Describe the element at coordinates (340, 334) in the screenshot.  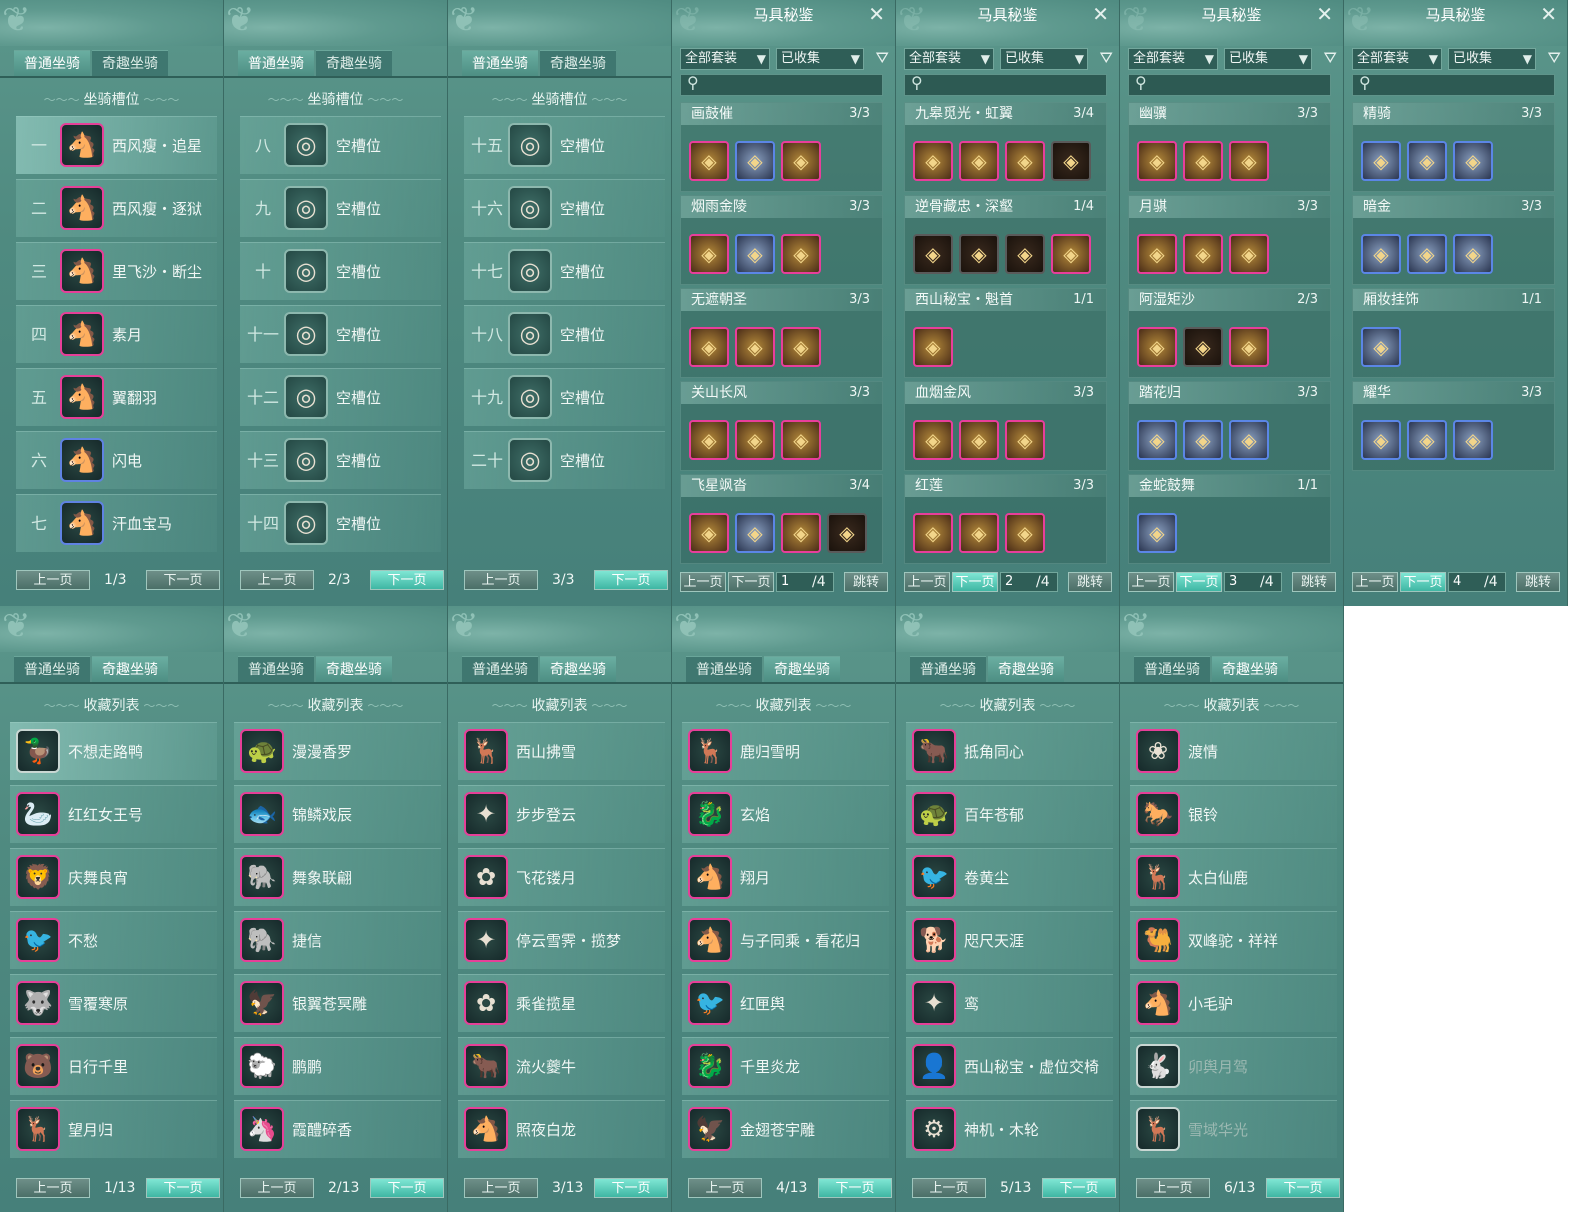
I see `mount-slot-row: 十一 ◎ 空槽位` at that location.